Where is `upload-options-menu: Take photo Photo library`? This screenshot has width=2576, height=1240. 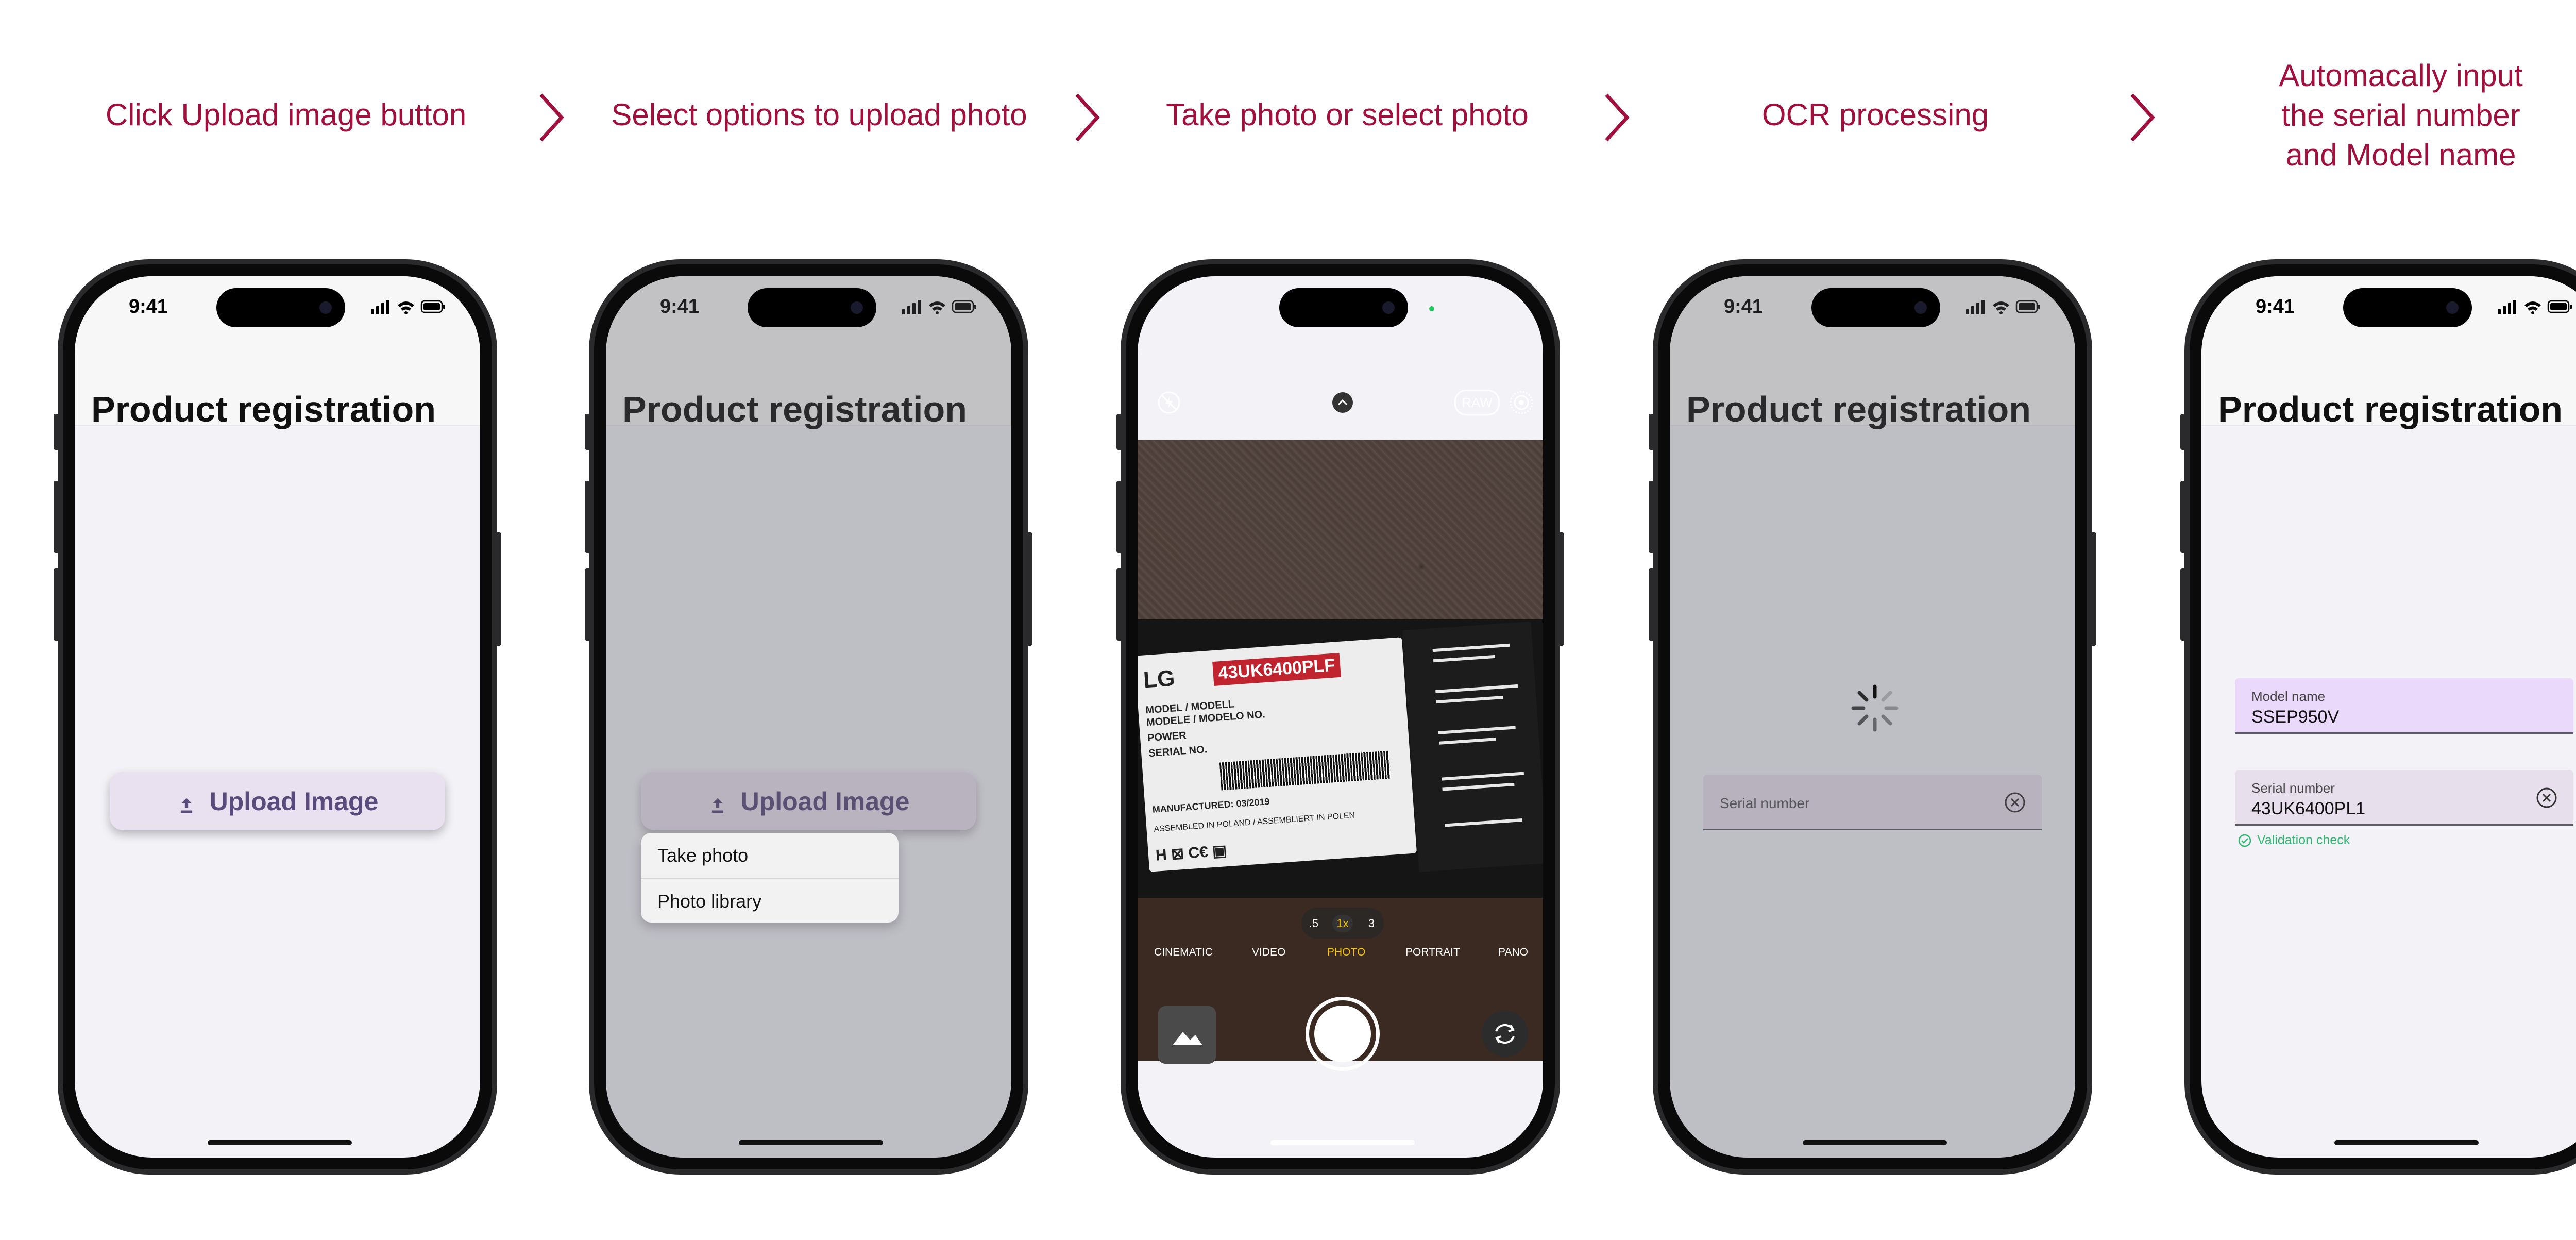
upload-options-menu: Take photo Photo library is located at coordinates (770, 878).